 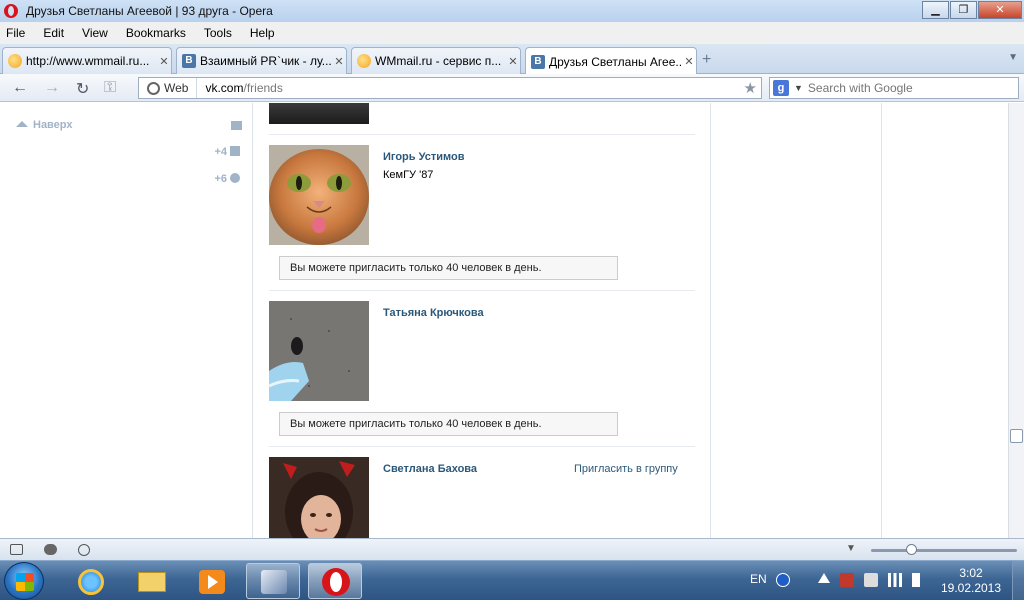 I want to click on cloud-icon, so click(x=50, y=549).